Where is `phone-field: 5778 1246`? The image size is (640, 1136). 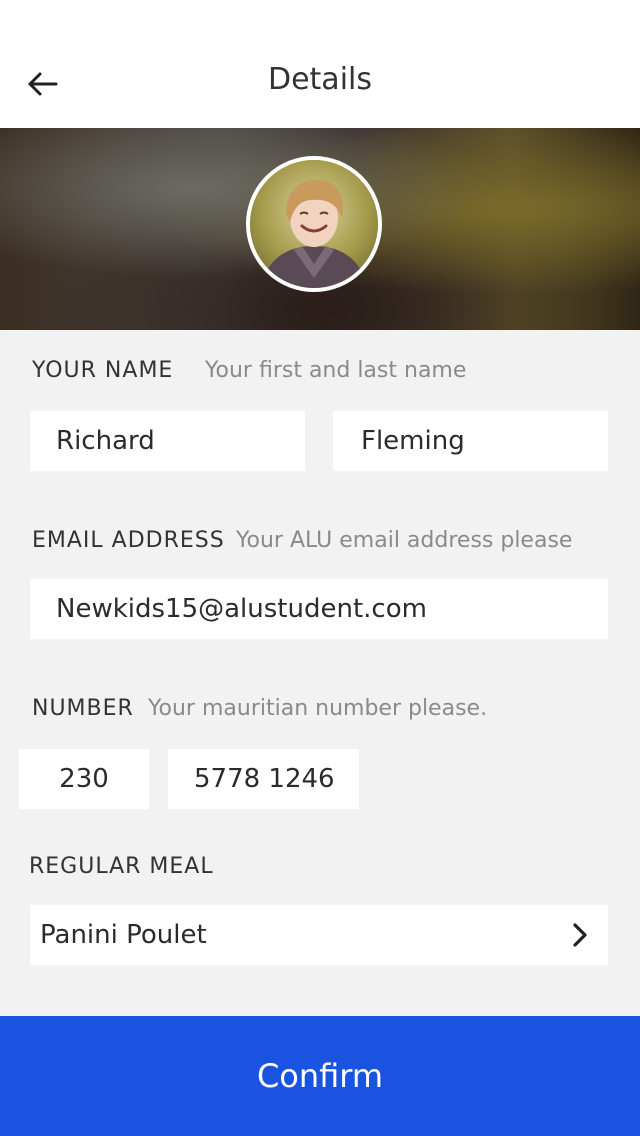
phone-field: 5778 1246 is located at coordinates (263, 779).